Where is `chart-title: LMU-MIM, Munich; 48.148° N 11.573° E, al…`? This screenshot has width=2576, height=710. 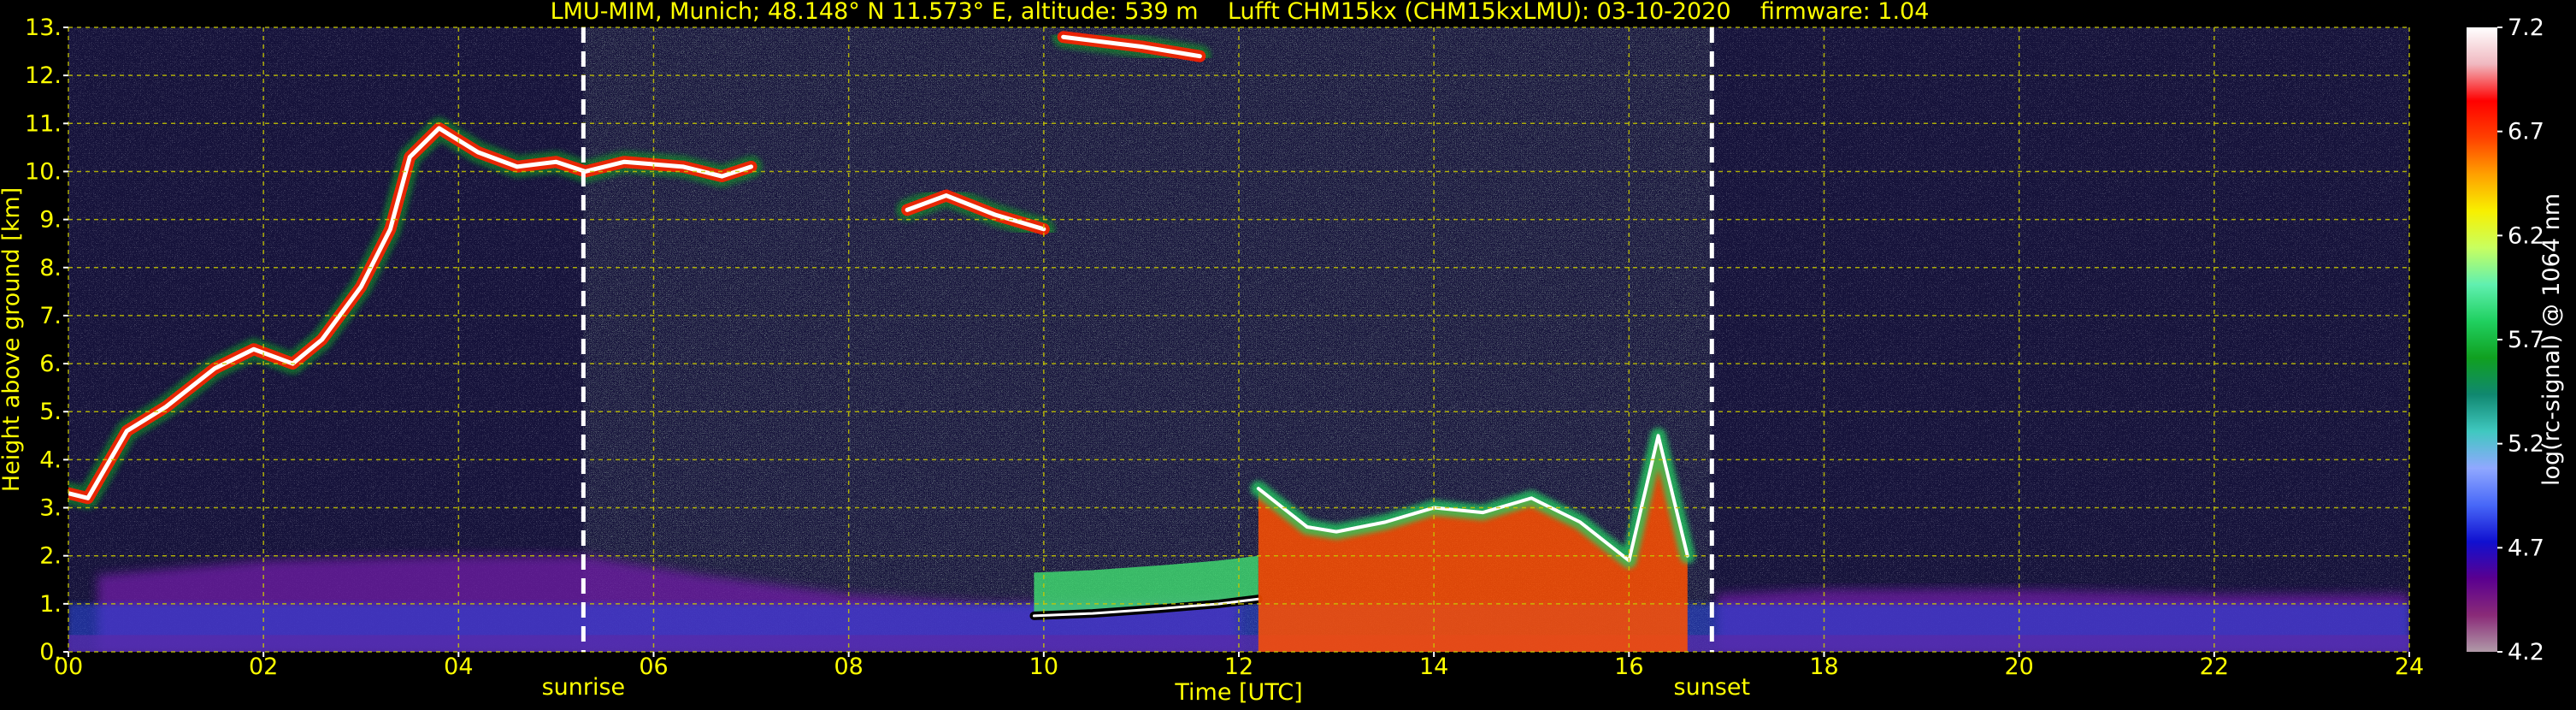
chart-title: LMU-MIM, Munich; 48.148° N 11.573° E, al… is located at coordinates (1240, 12).